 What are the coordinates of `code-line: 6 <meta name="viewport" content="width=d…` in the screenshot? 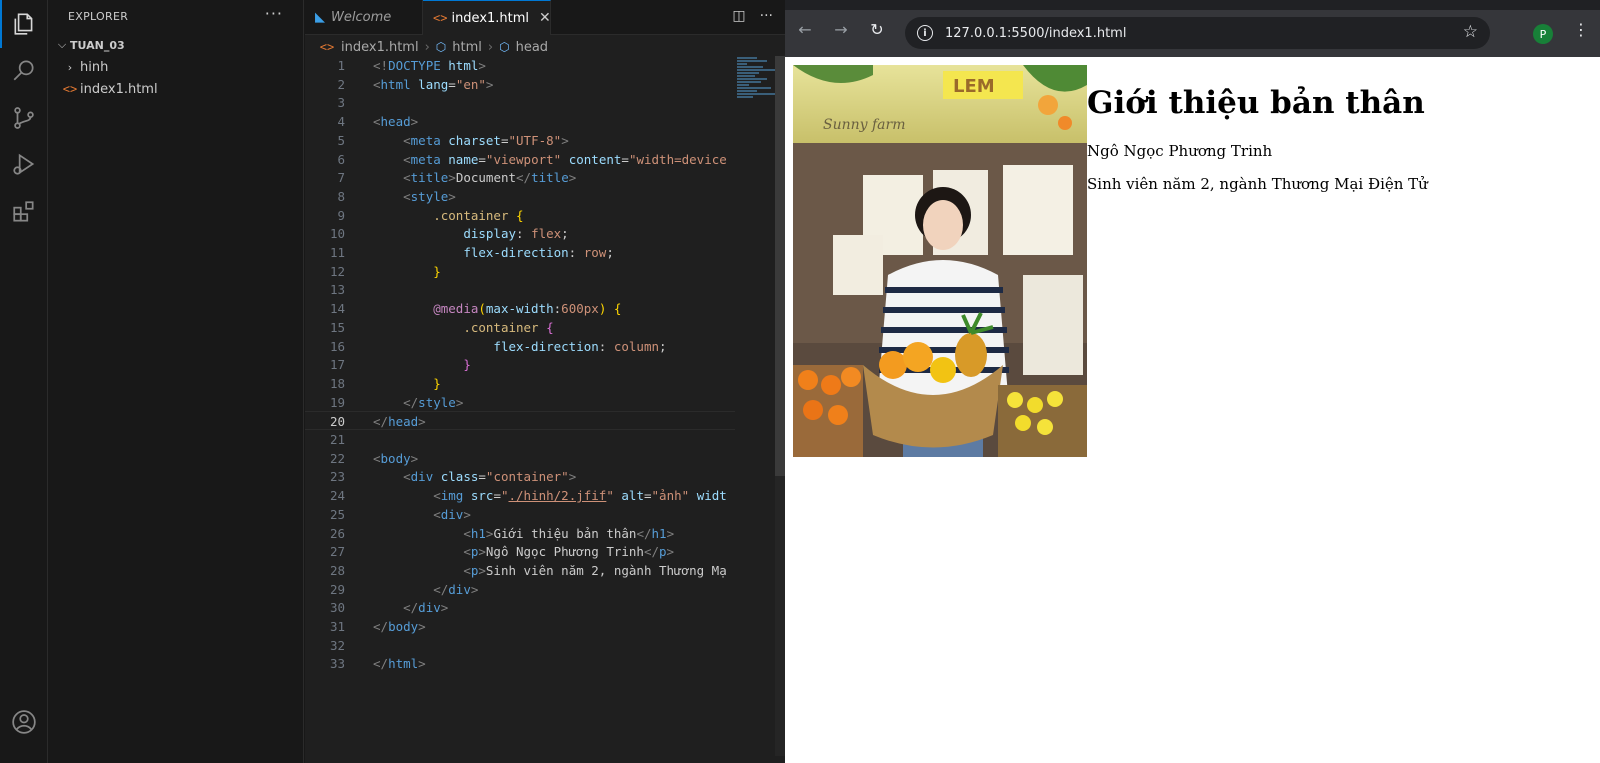 It's located at (520, 159).